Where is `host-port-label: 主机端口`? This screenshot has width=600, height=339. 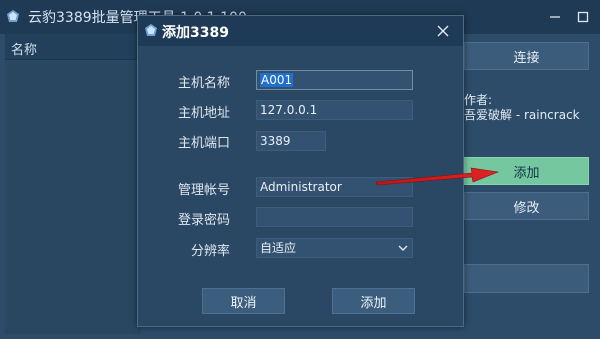 host-port-label: 主机端口 is located at coordinates (203, 143).